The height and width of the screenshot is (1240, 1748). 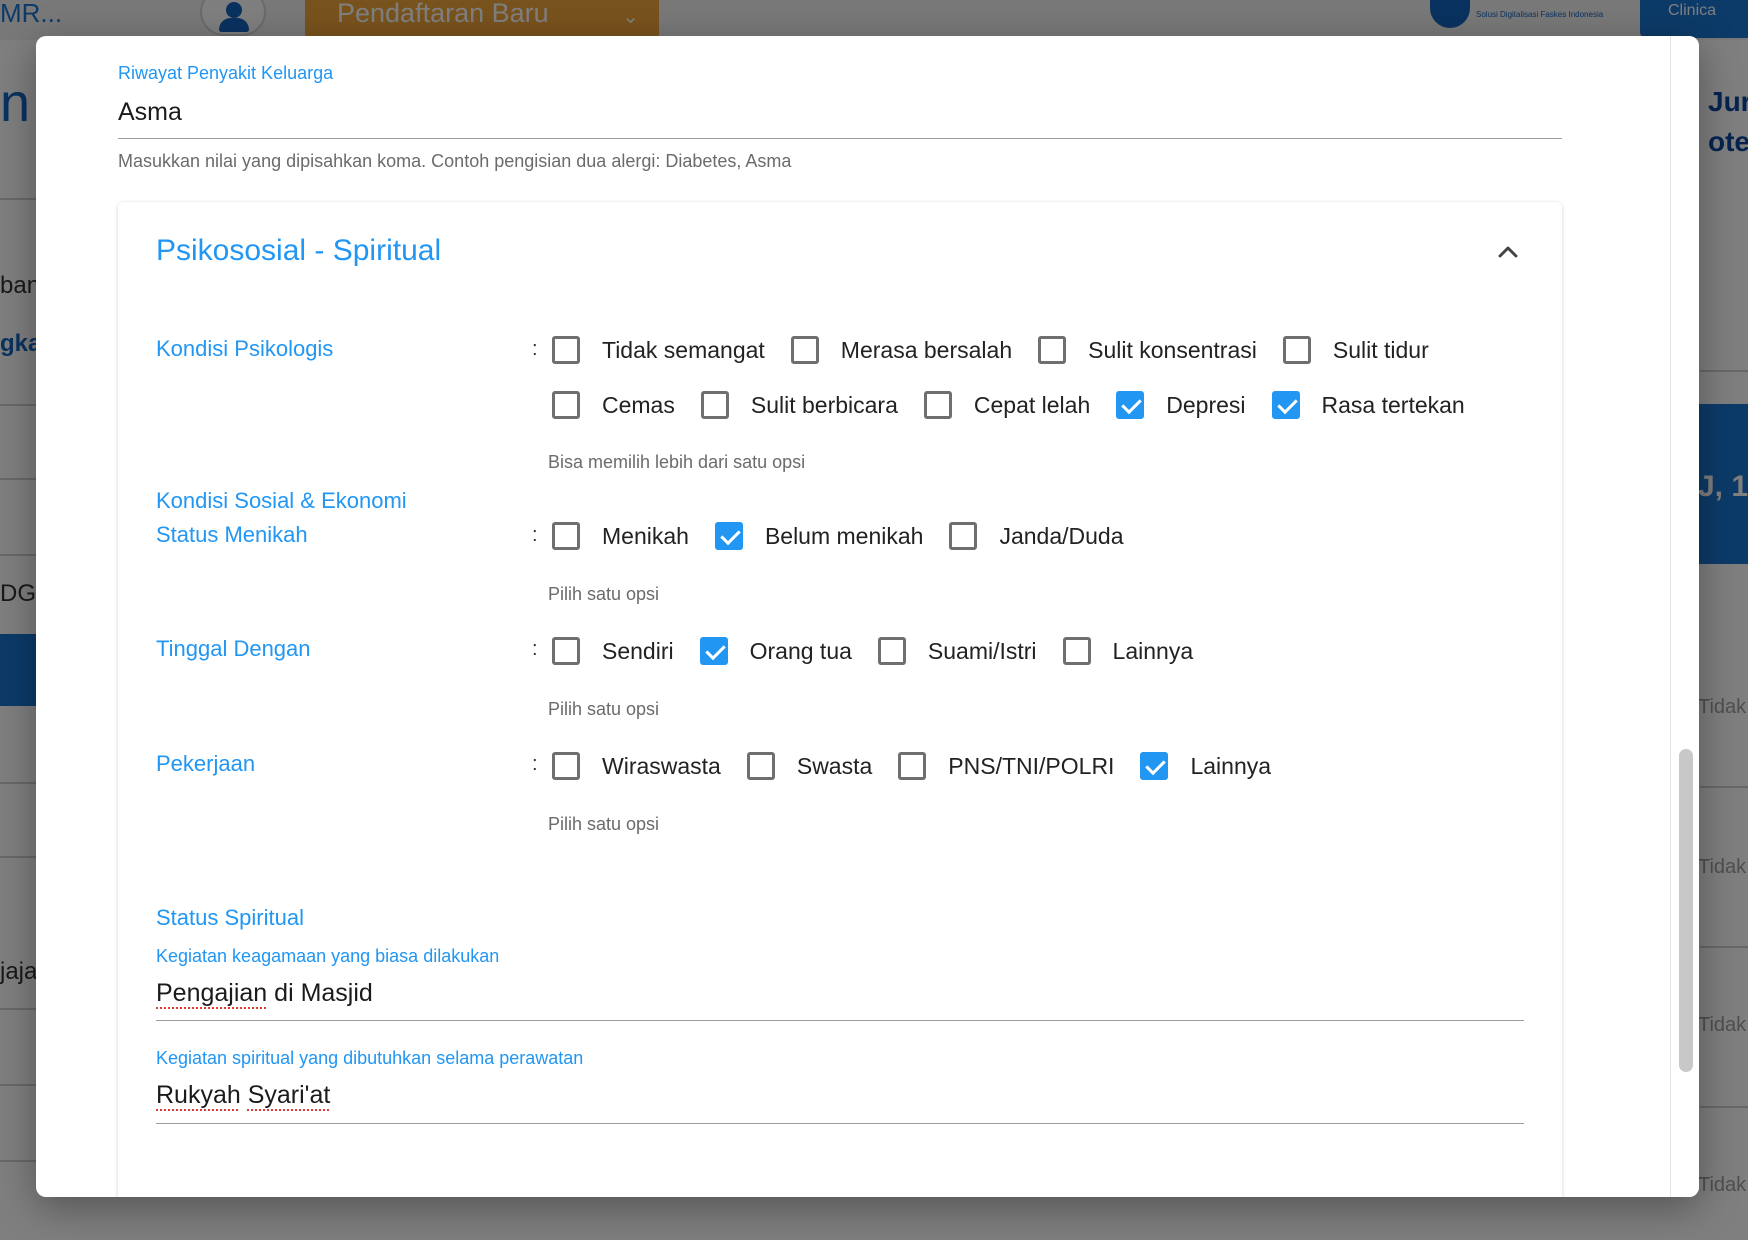 I want to click on family-history-label: Riwayat Penyakit Keluarga, so click(x=226, y=73).